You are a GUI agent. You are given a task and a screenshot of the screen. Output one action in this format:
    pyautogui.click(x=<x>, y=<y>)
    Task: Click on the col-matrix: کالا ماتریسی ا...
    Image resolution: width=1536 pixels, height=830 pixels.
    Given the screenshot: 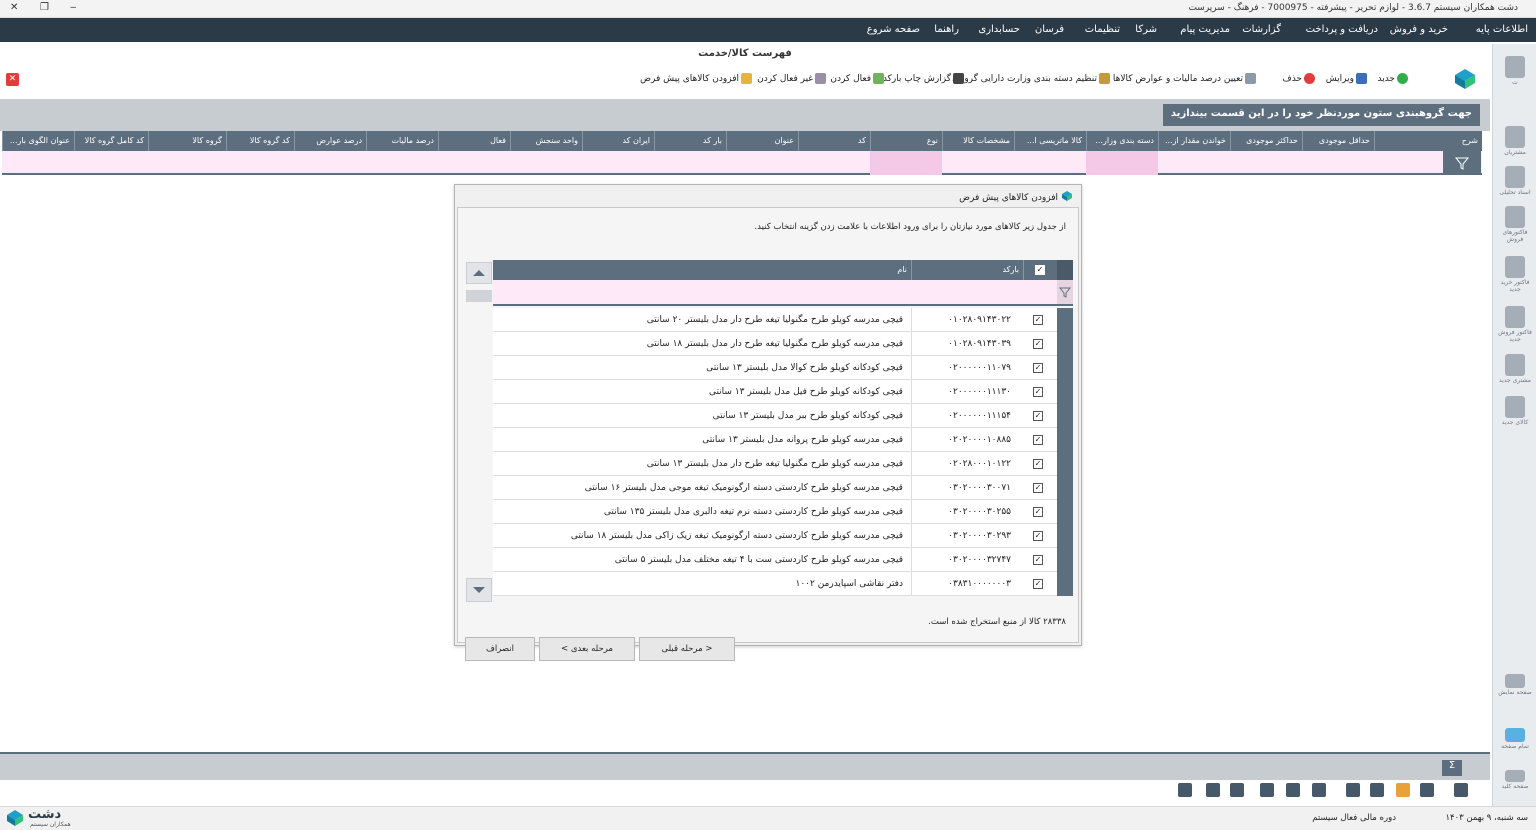 What is the action you would take?
    pyautogui.click(x=1050, y=141)
    